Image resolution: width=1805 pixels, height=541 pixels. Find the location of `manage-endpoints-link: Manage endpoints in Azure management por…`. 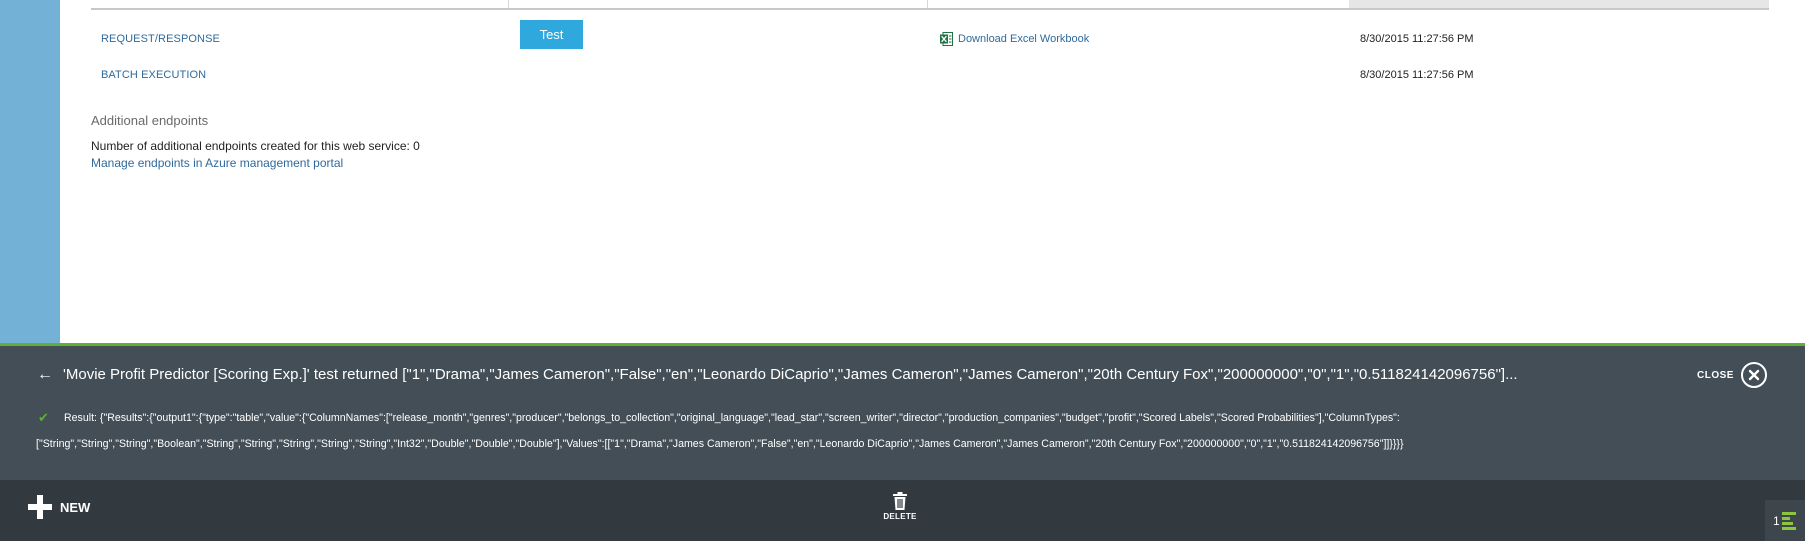

manage-endpoints-link: Manage endpoints in Azure management por… is located at coordinates (217, 163).